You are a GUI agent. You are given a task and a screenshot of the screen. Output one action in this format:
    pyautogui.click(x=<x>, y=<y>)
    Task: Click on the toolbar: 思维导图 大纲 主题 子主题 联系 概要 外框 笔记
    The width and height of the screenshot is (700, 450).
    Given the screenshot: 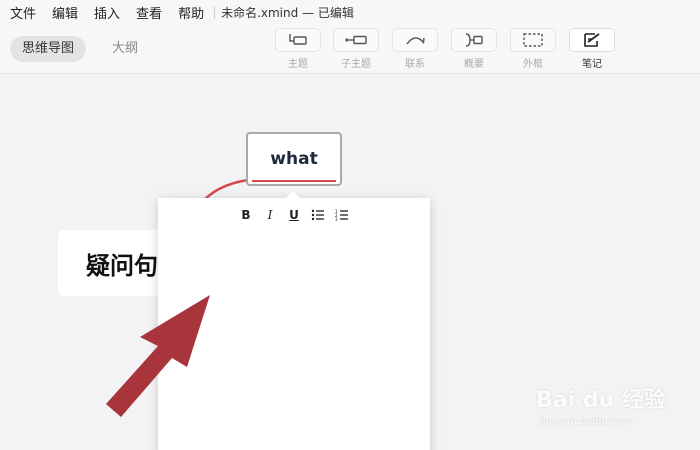 What is the action you would take?
    pyautogui.click(x=350, y=49)
    